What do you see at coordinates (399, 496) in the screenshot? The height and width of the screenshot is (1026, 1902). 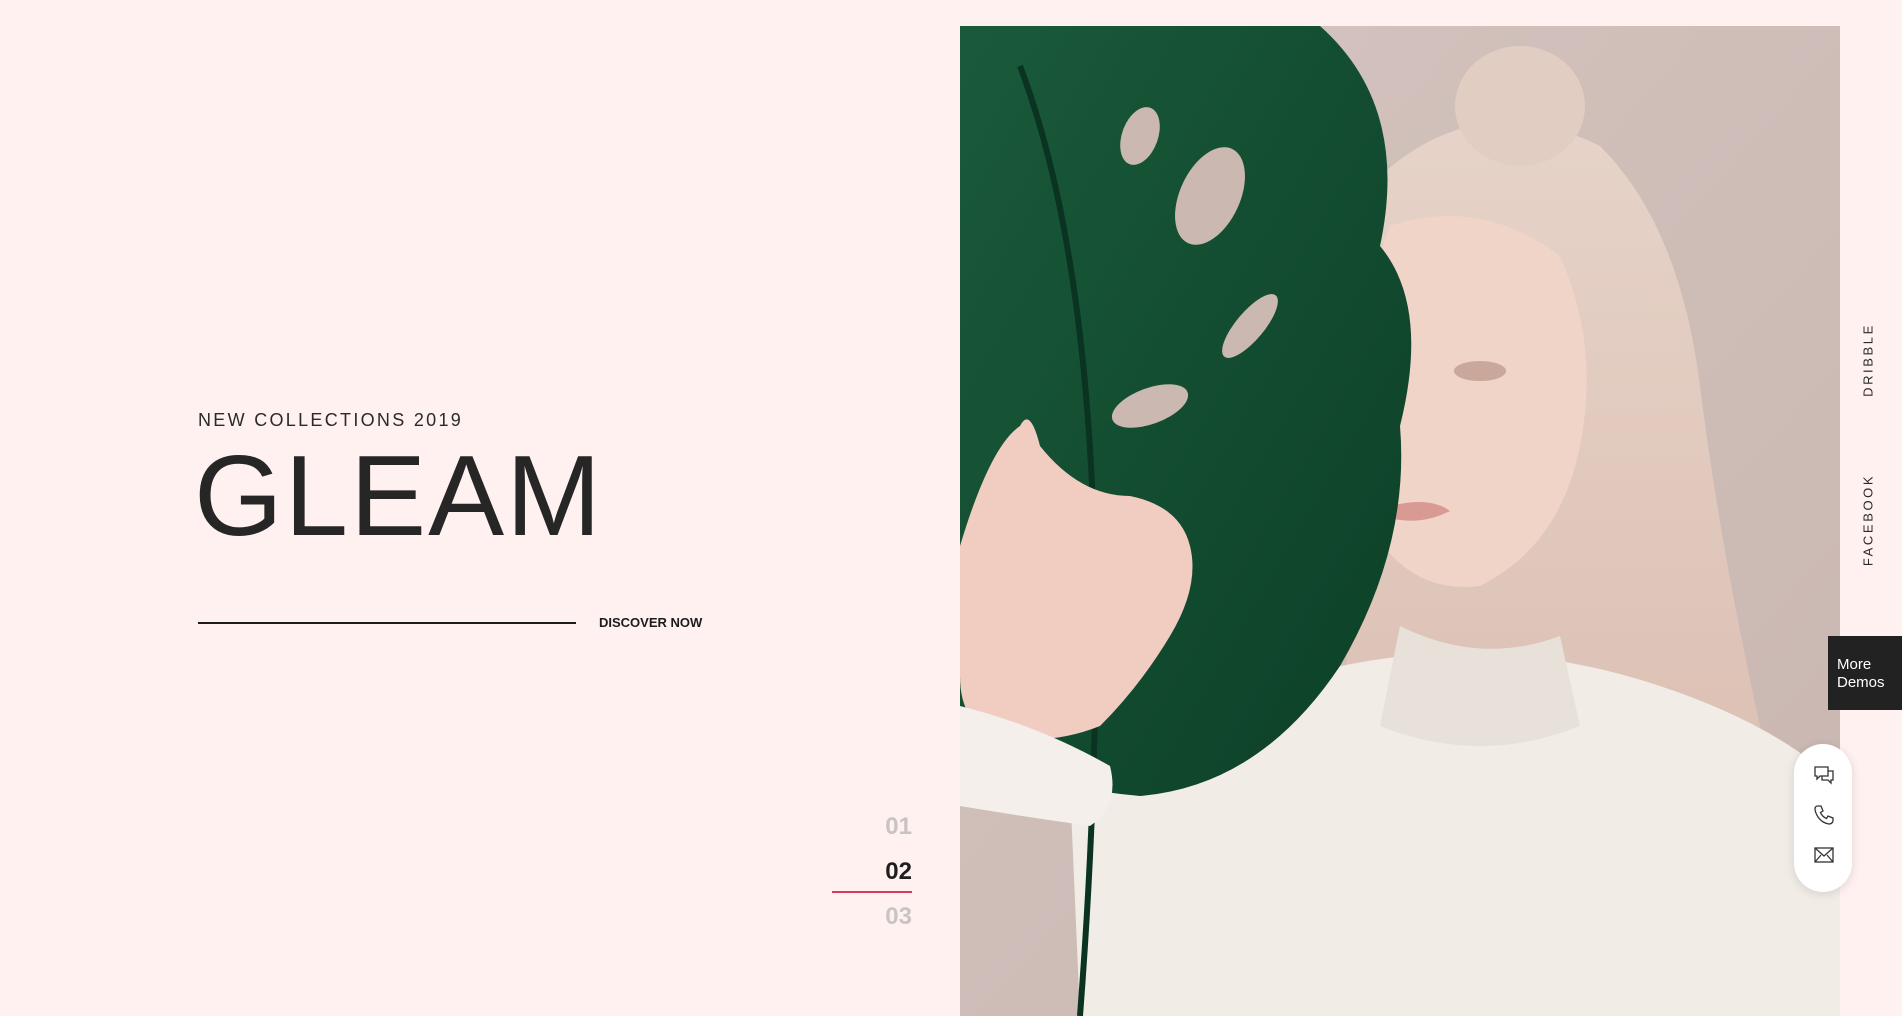 I see `hero-title: GLEAM` at bounding box center [399, 496].